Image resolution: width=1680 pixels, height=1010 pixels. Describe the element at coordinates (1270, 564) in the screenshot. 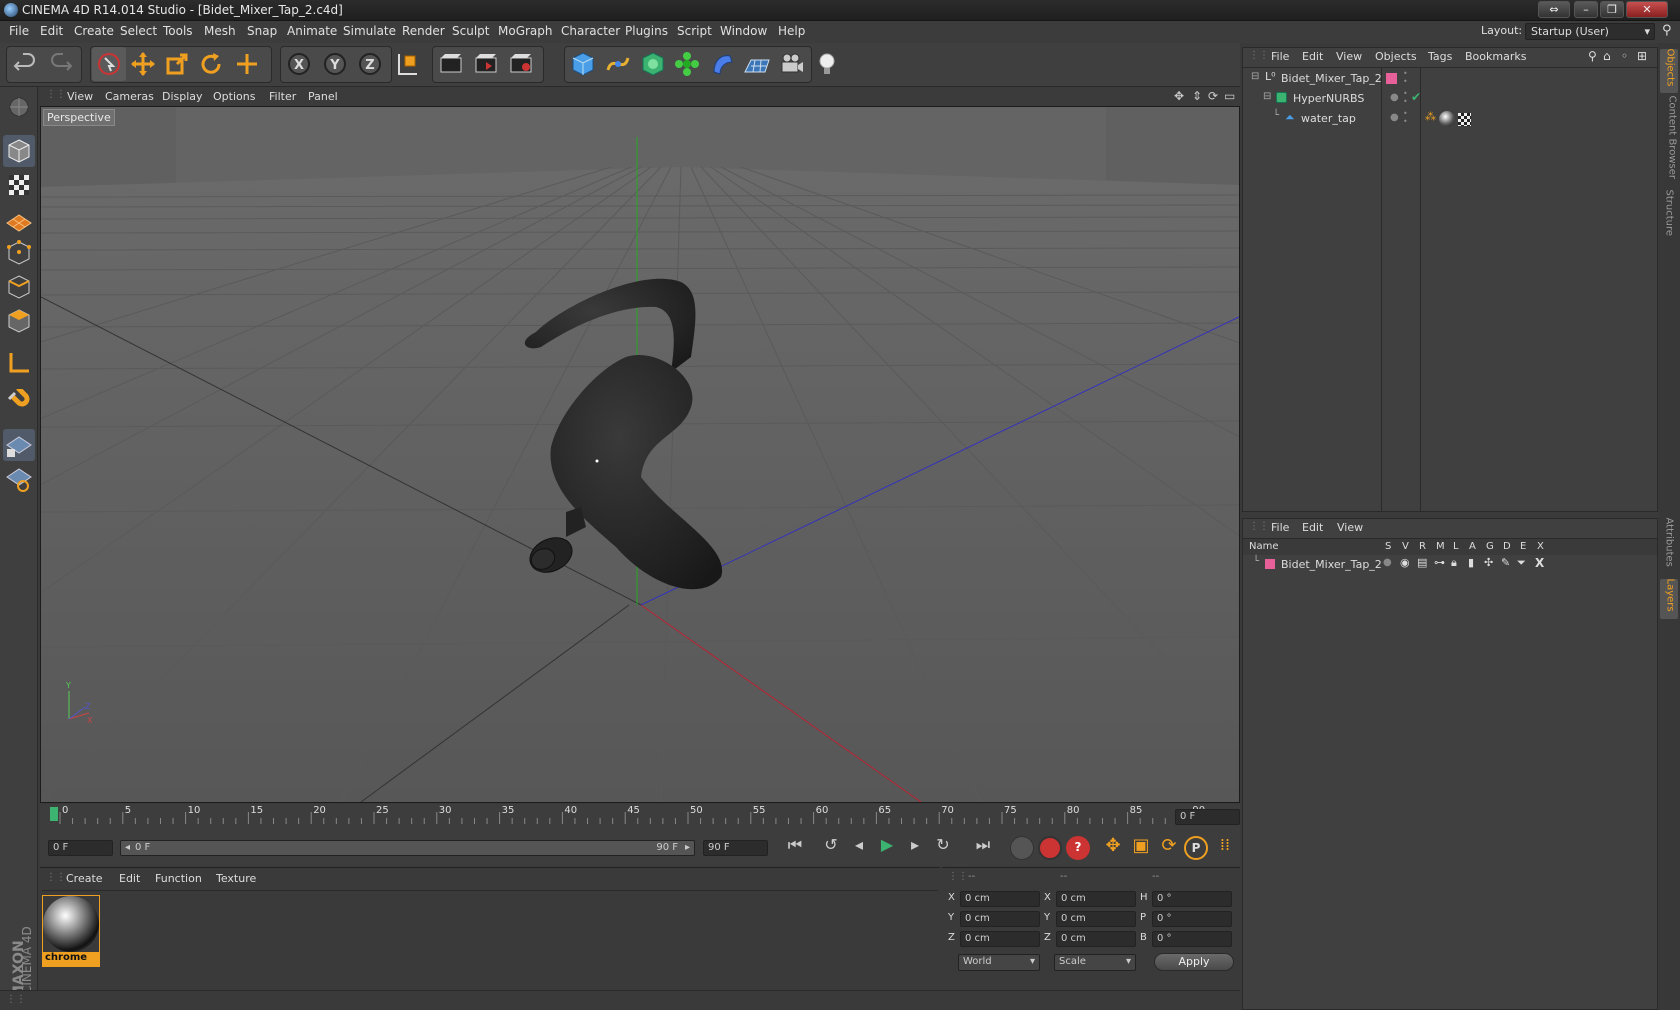

I see `layer-color-swatch` at that location.